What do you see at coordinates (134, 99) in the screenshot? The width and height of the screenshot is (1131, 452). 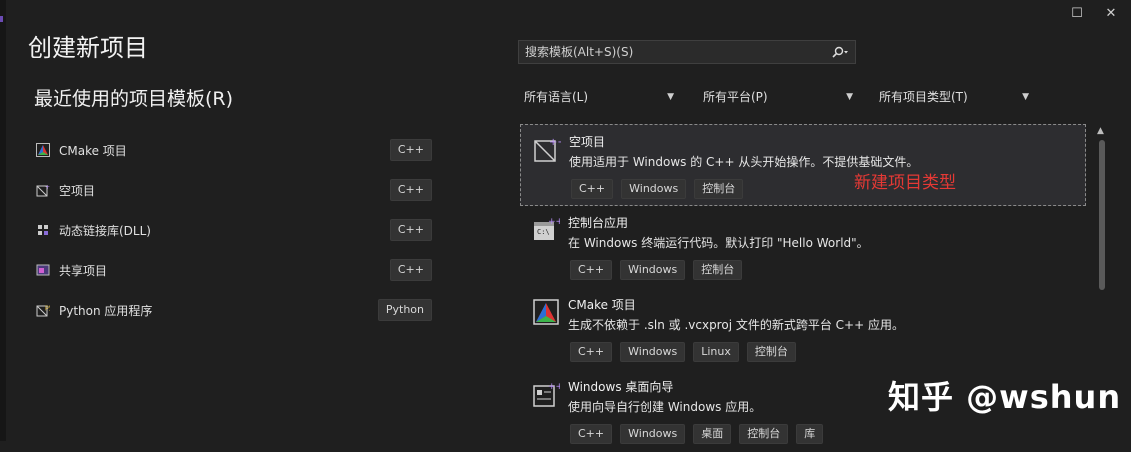 I see `recent-templates-heading: 最近使用的项目模板(R)` at bounding box center [134, 99].